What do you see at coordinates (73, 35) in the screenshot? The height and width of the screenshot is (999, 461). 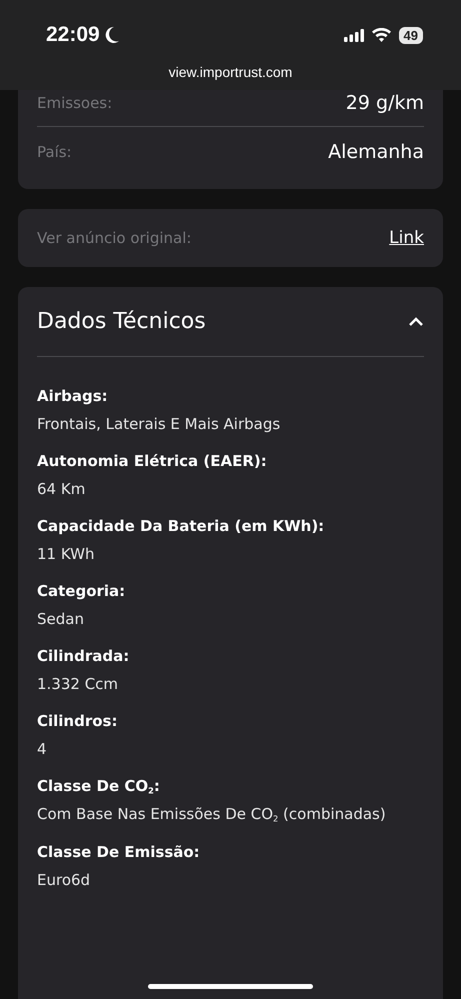 I see `status-time: 22:09` at bounding box center [73, 35].